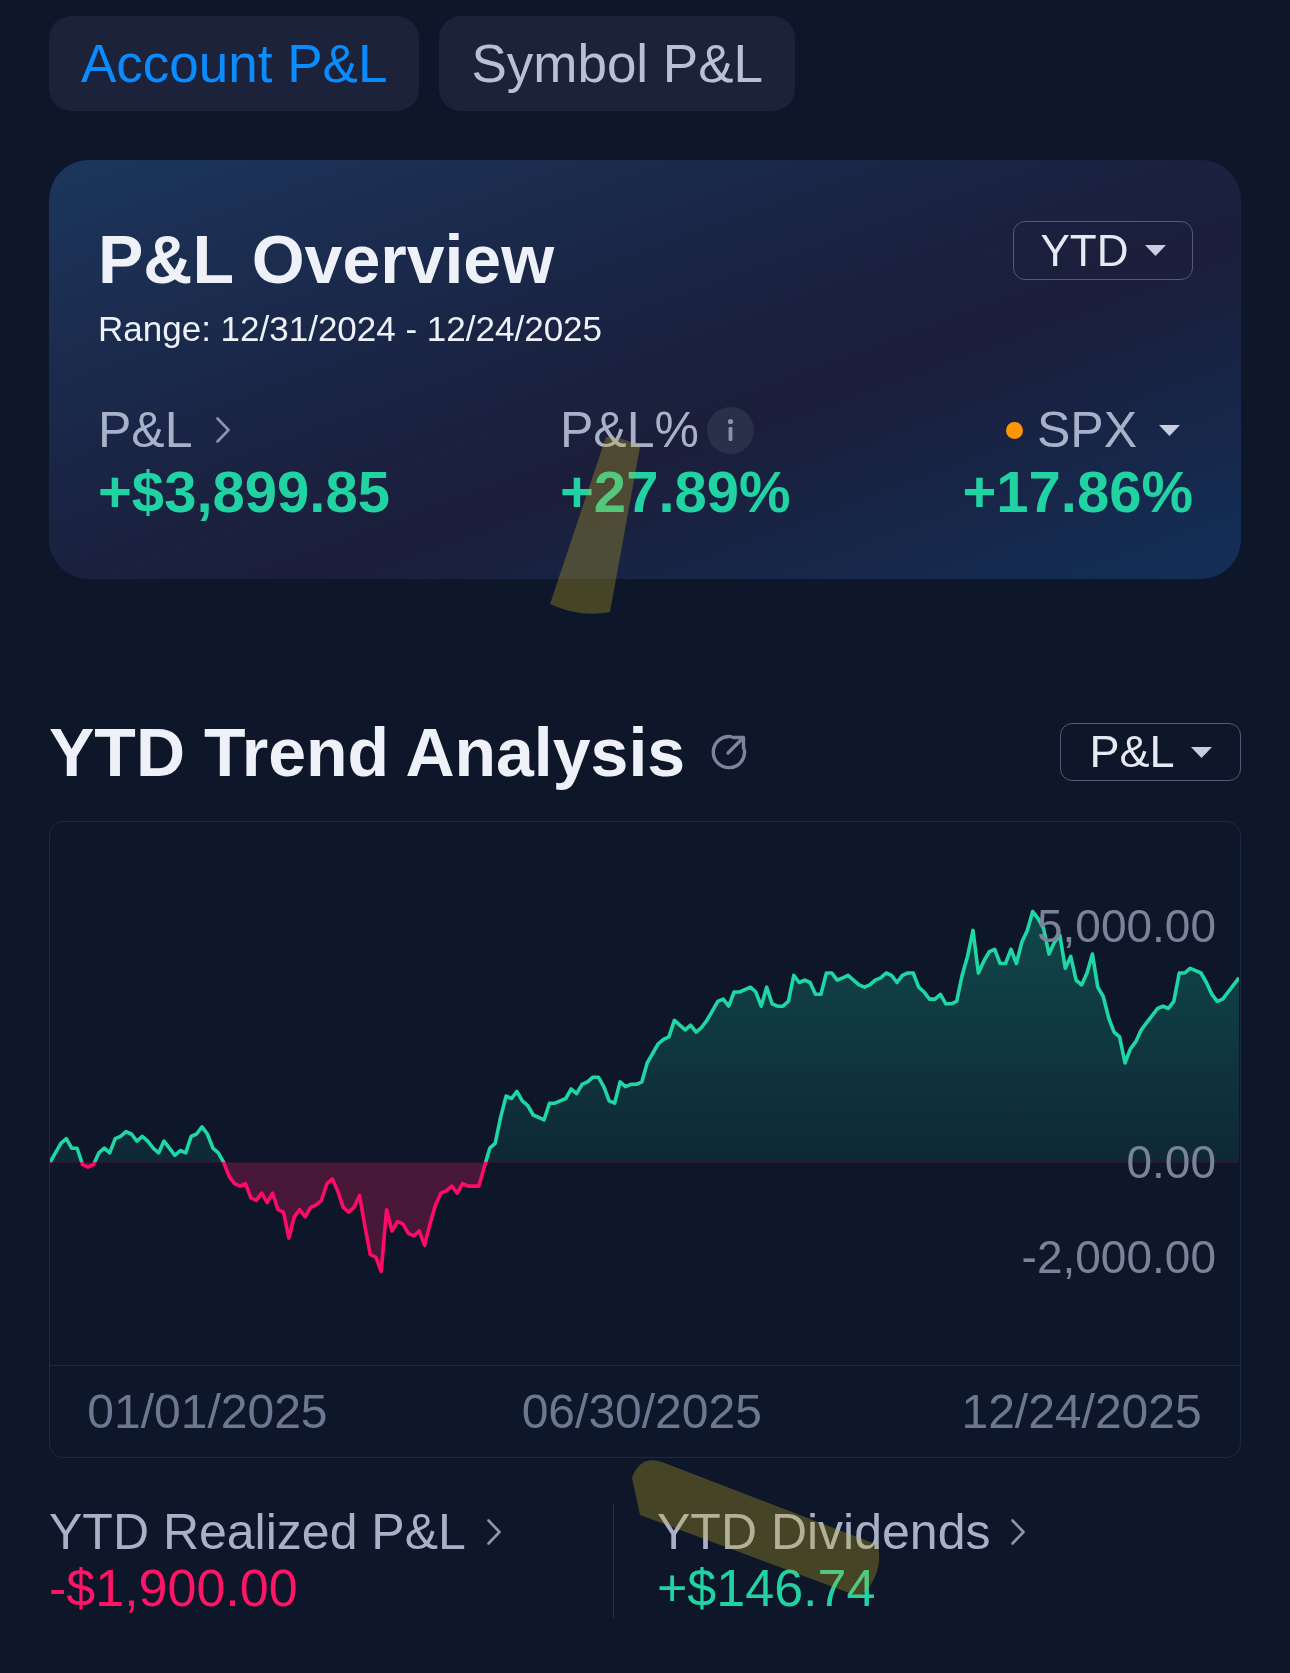 The image size is (1290, 1673). What do you see at coordinates (1114, 430) in the screenshot?
I see `benchmark-dropdown: SPX` at bounding box center [1114, 430].